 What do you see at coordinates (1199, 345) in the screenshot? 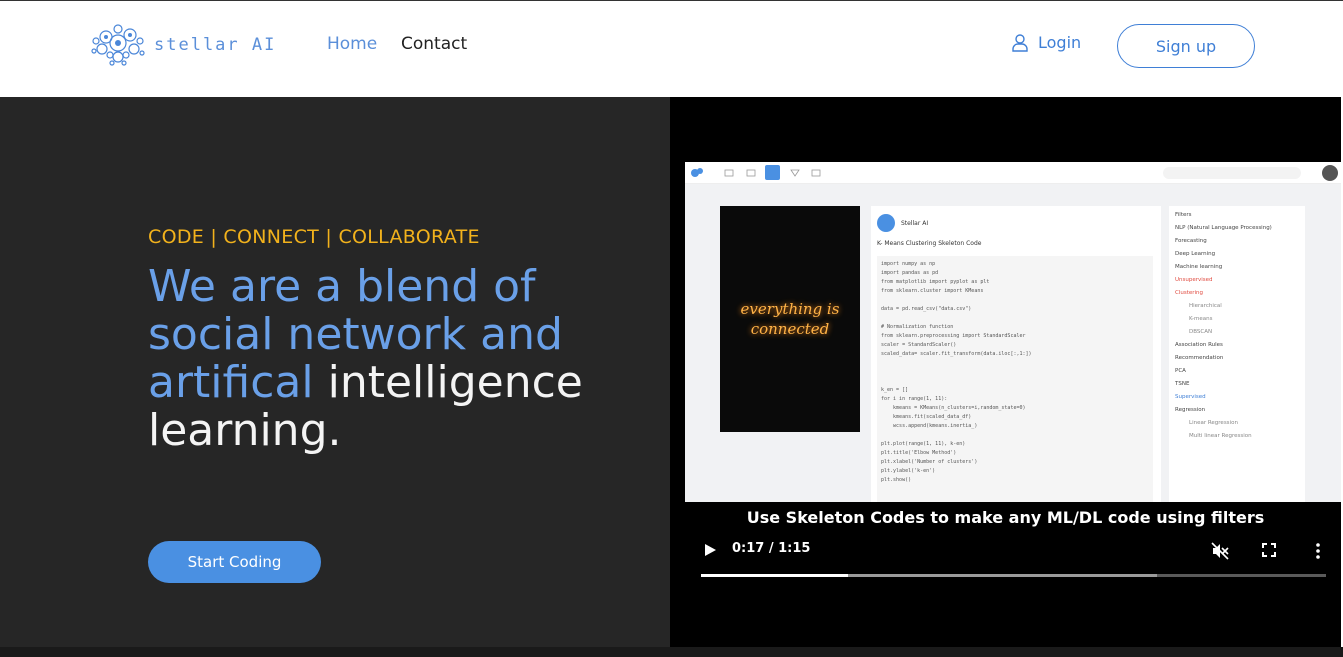
I see `preview-filter-item: Association Rules` at bounding box center [1199, 345].